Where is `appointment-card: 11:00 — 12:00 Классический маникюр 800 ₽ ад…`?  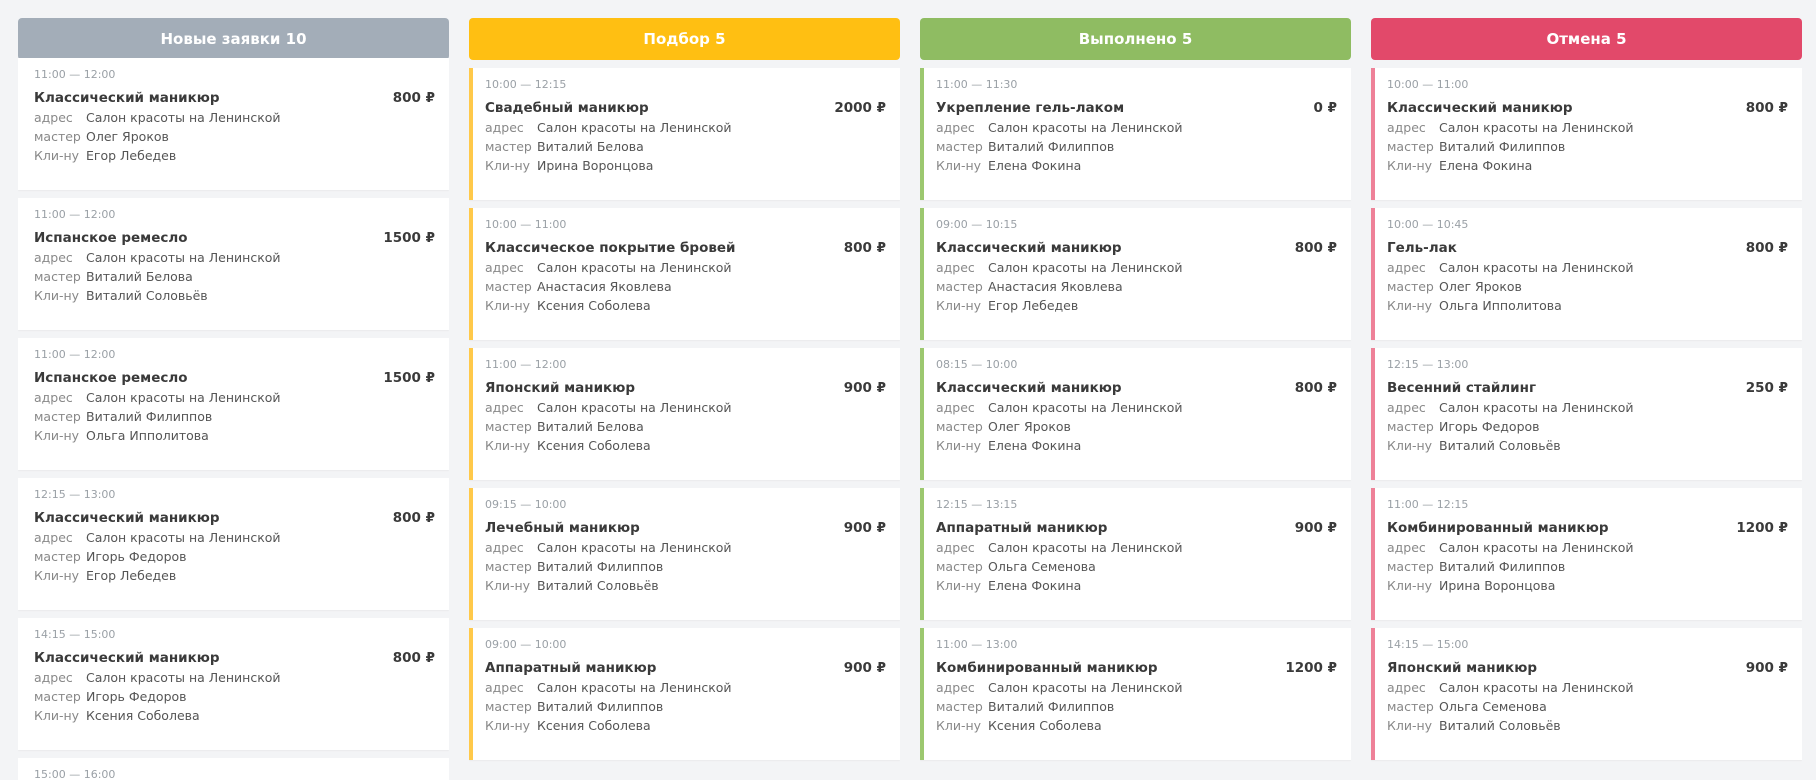 appointment-card: 11:00 — 12:00 Классический маникюр 800 ₽ ад… is located at coordinates (233, 124).